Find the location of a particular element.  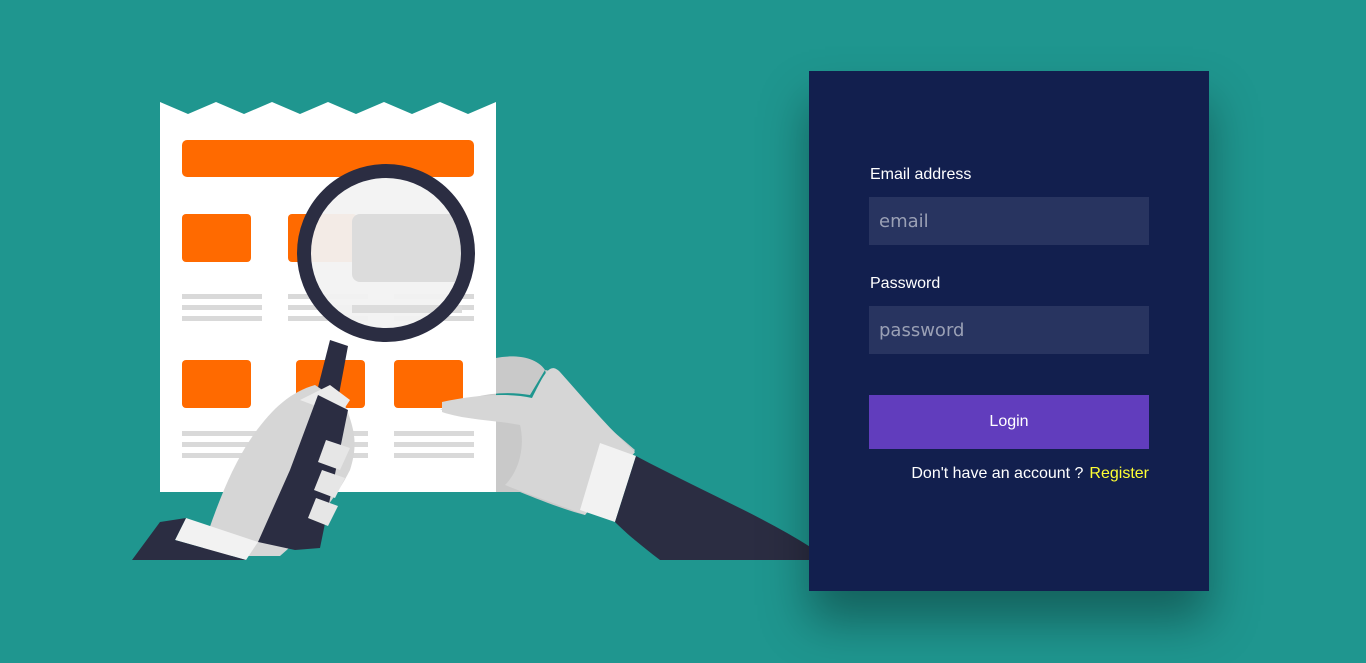

register-link: Register is located at coordinates (1119, 473).